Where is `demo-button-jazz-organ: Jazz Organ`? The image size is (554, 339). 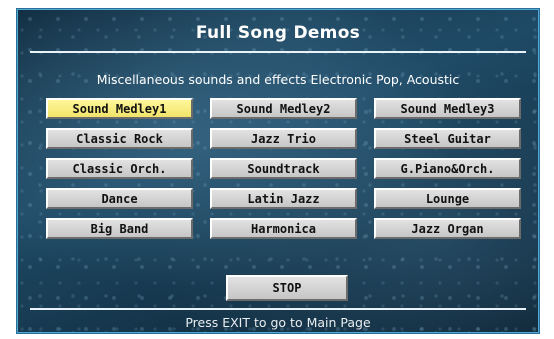
demo-button-jazz-organ: Jazz Organ is located at coordinates (447, 228).